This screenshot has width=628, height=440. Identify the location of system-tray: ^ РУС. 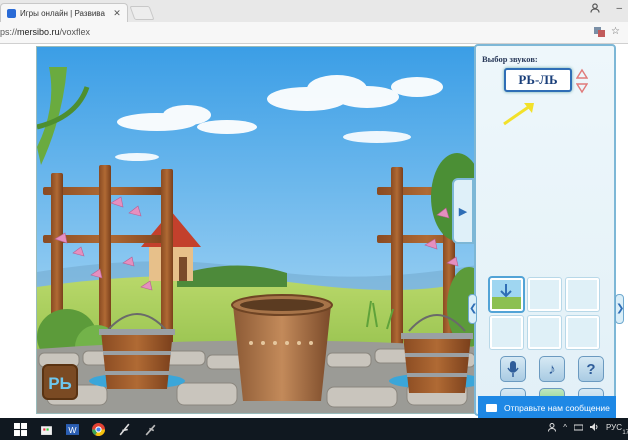
(585, 428).